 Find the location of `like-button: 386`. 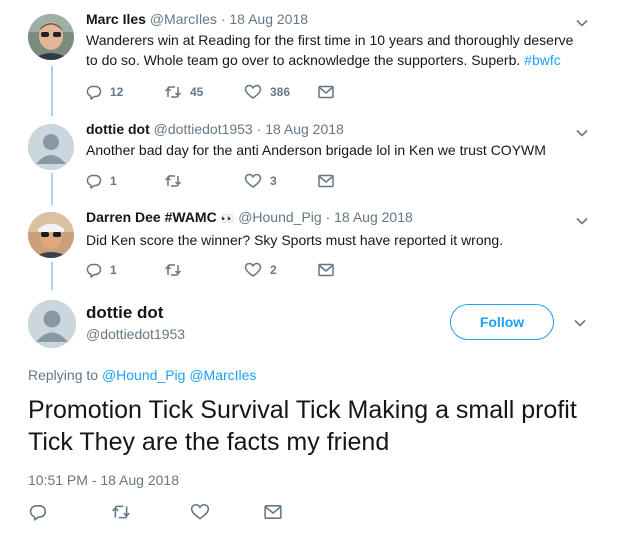

like-button: 386 is located at coordinates (279, 92).